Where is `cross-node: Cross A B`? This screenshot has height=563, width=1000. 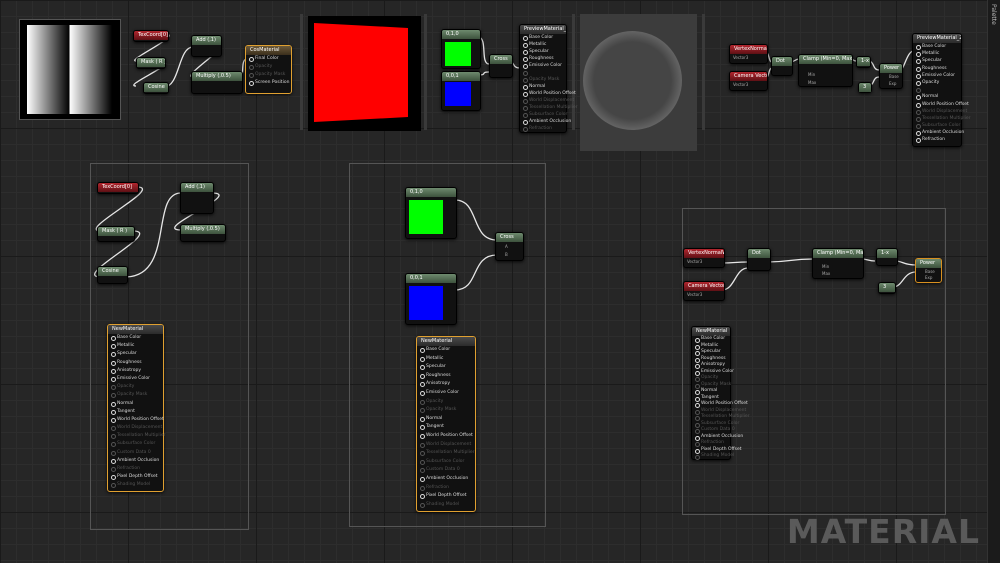
cross-node: Cross A B is located at coordinates (509, 246).